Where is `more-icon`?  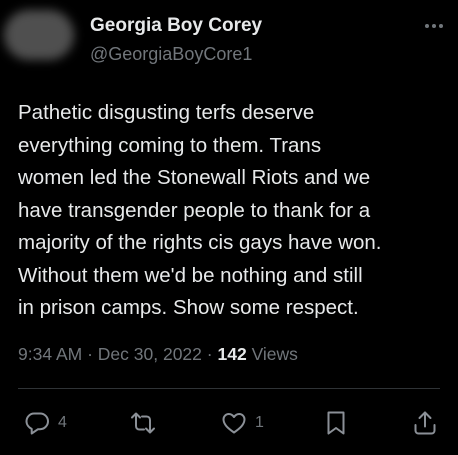
more-icon is located at coordinates (434, 26).